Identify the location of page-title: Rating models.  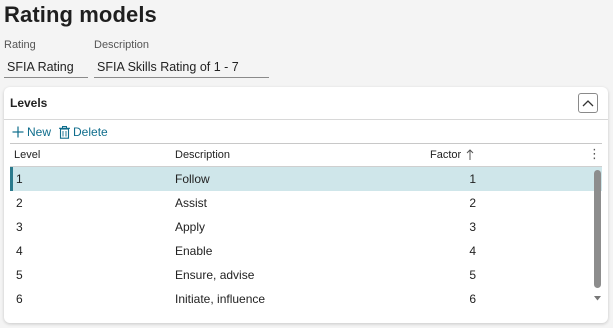
(80, 14).